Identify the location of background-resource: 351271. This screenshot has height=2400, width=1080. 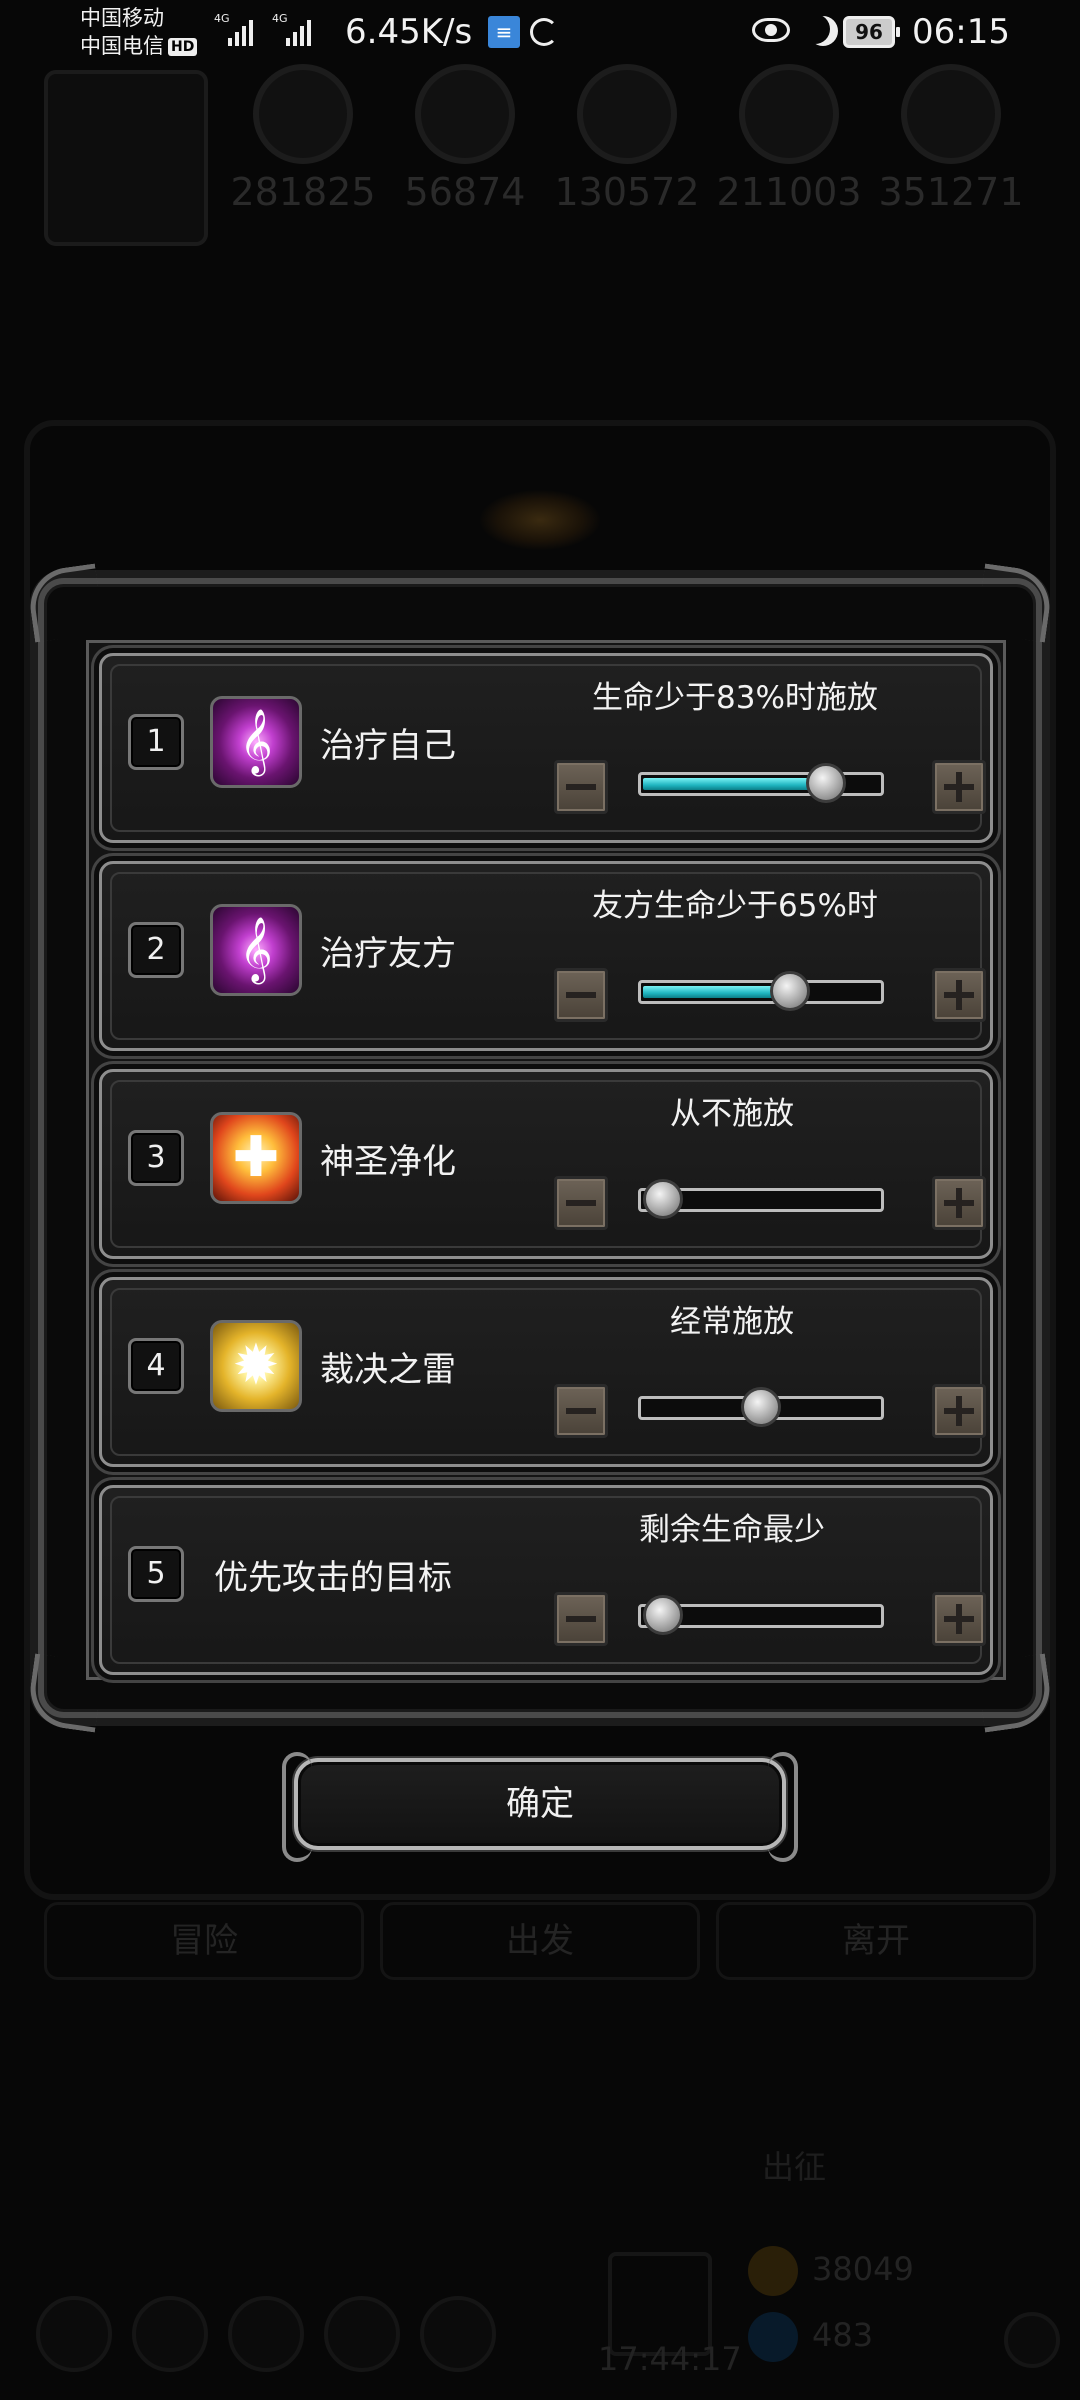
(951, 139).